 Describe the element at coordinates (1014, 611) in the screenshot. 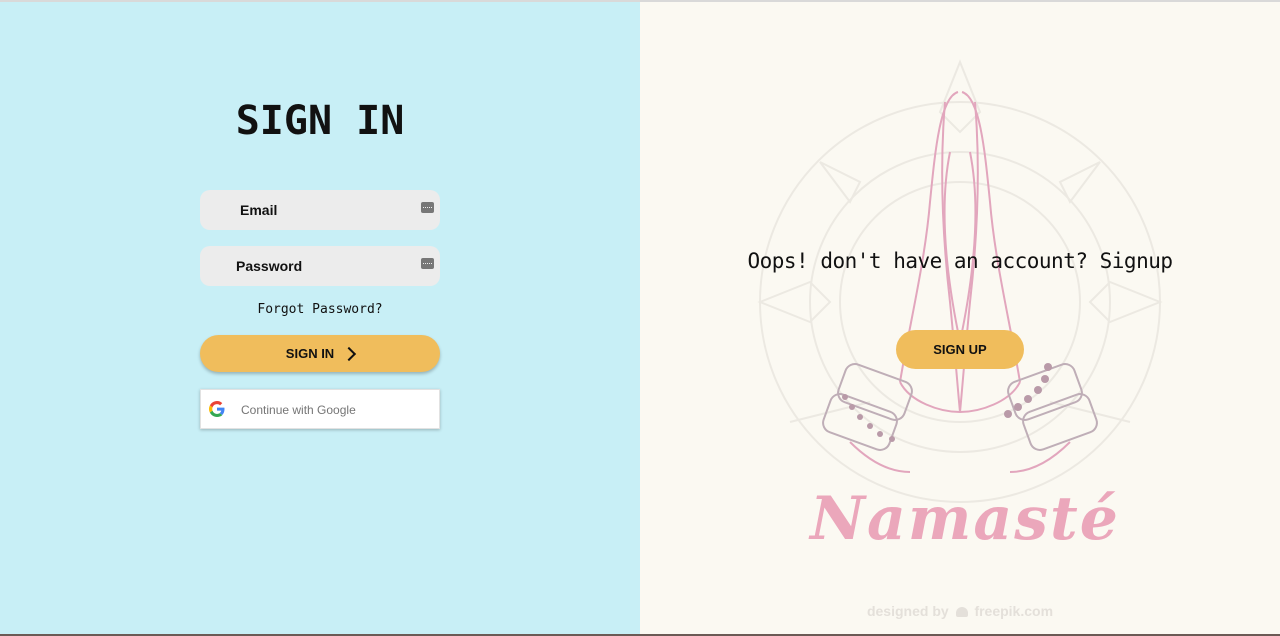

I see `credit-brand: freepik.com` at that location.